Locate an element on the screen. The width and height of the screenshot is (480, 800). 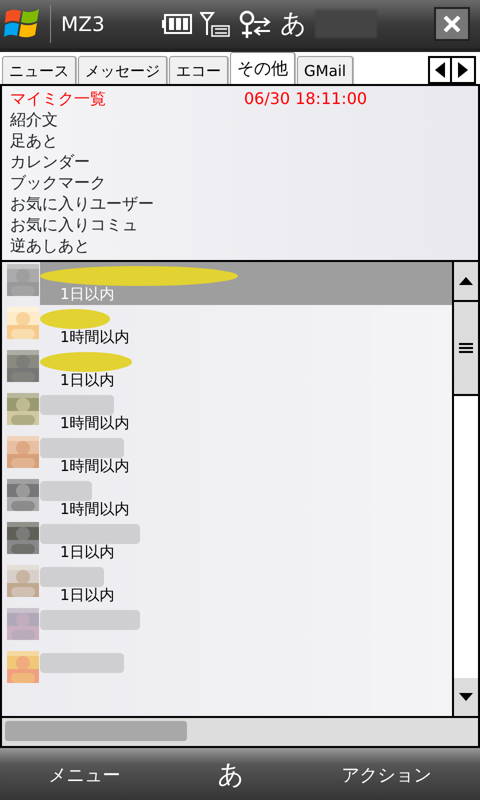
category-item: 足あと is located at coordinates (34, 140).